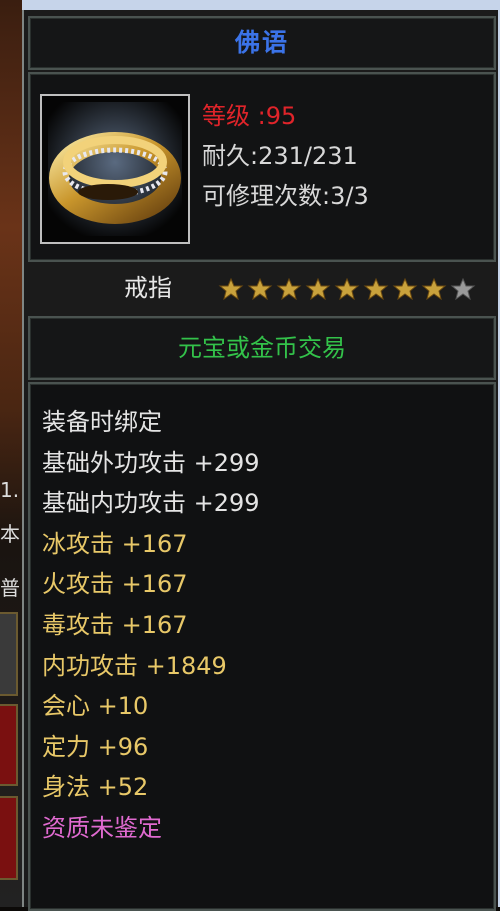 The height and width of the screenshot is (911, 500). Describe the element at coordinates (10, 588) in the screenshot. I see `background-text-fragment: 普` at that location.